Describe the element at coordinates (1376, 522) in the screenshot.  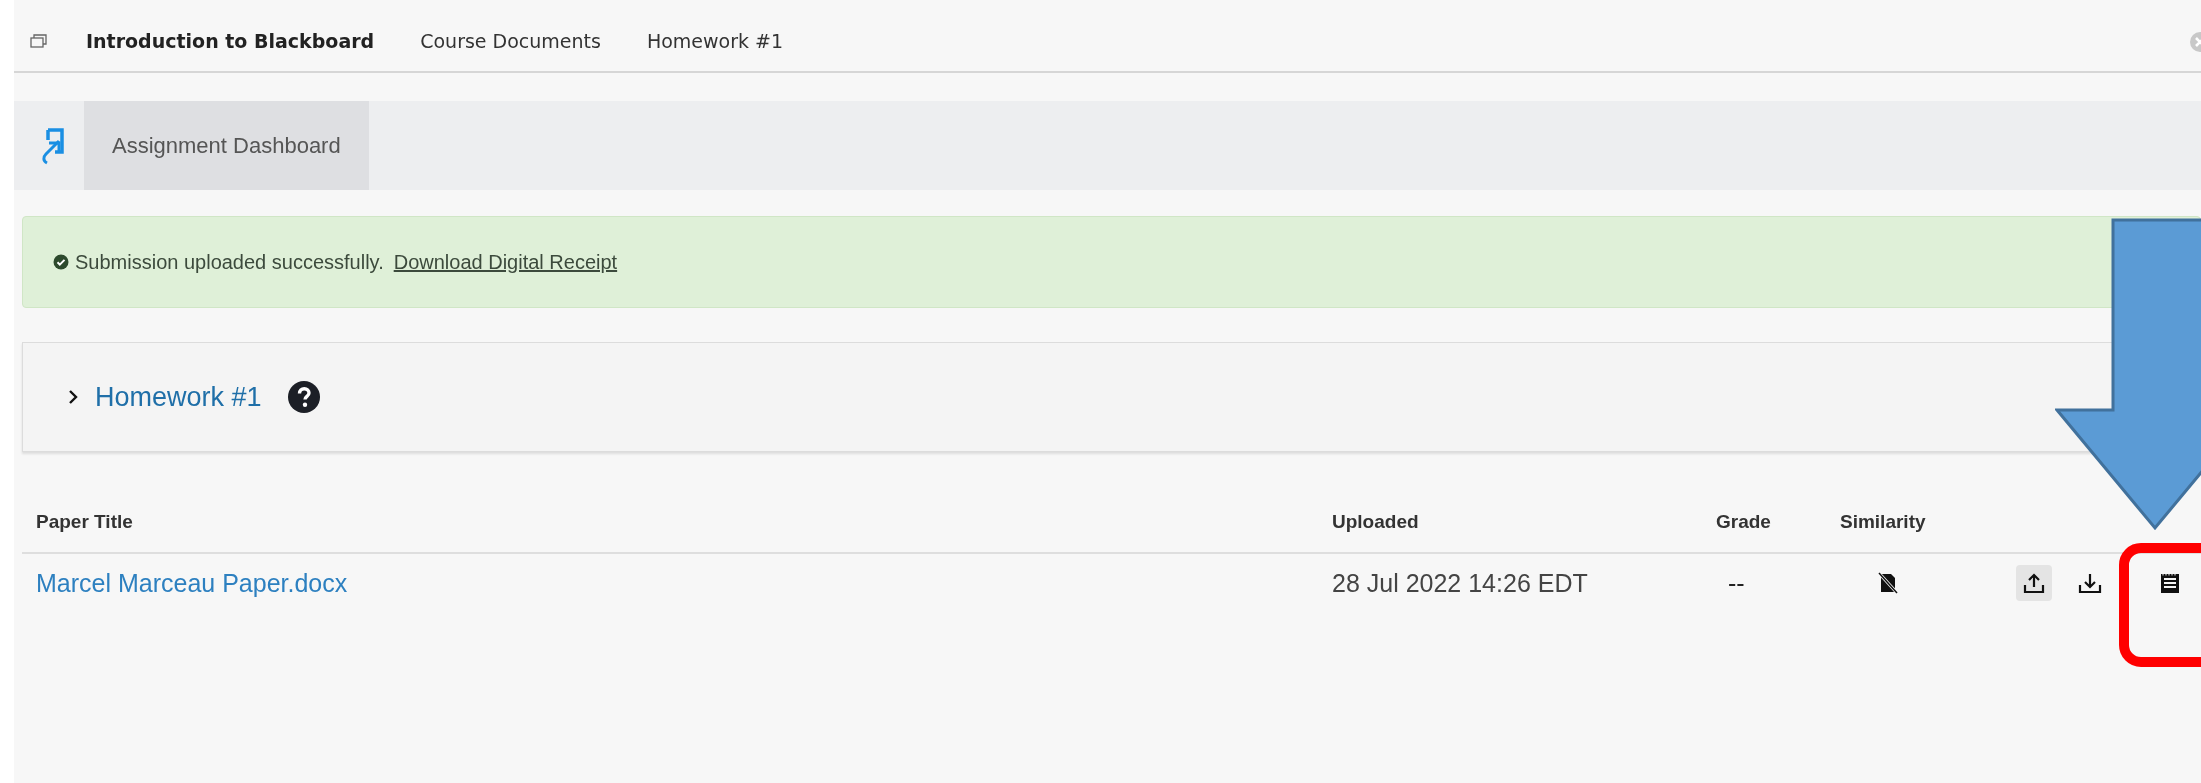
I see `column-header: Uploaded` at that location.